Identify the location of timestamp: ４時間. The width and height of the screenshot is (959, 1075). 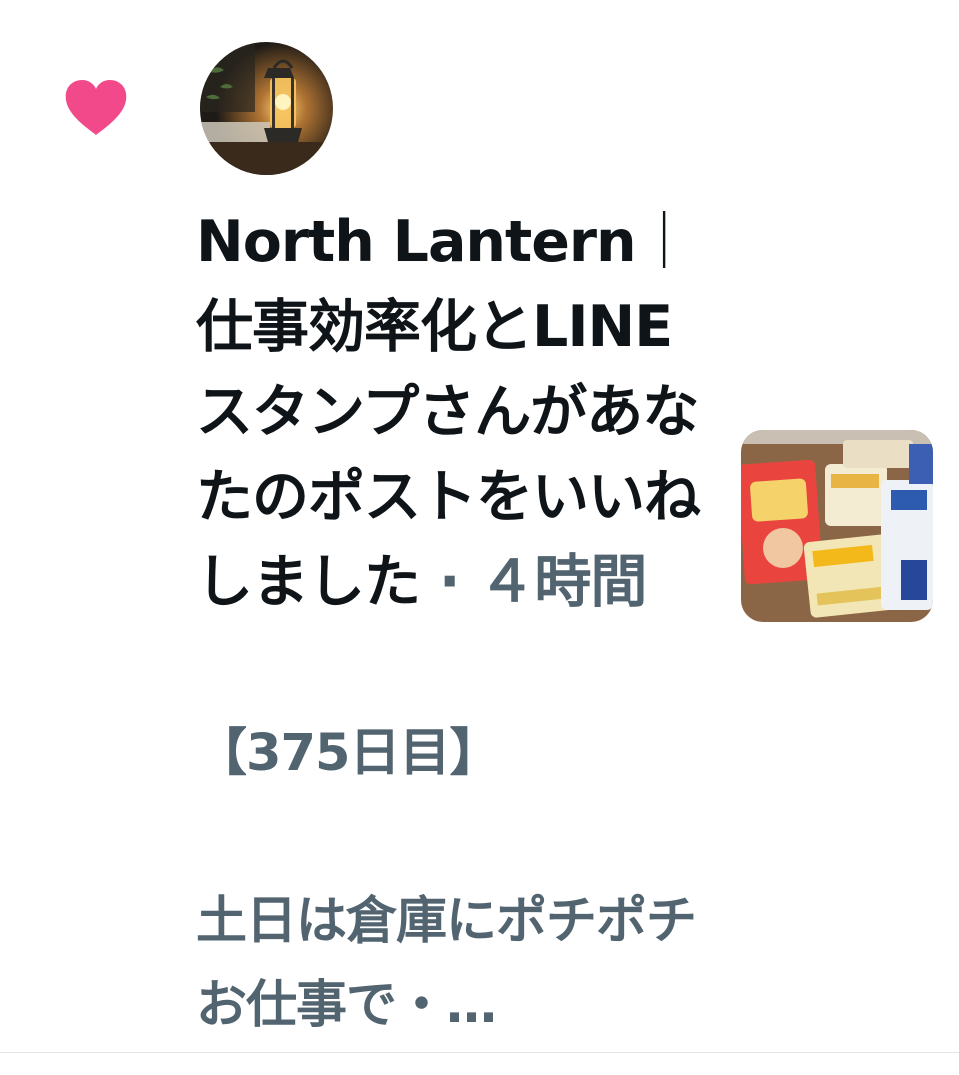
(562, 582).